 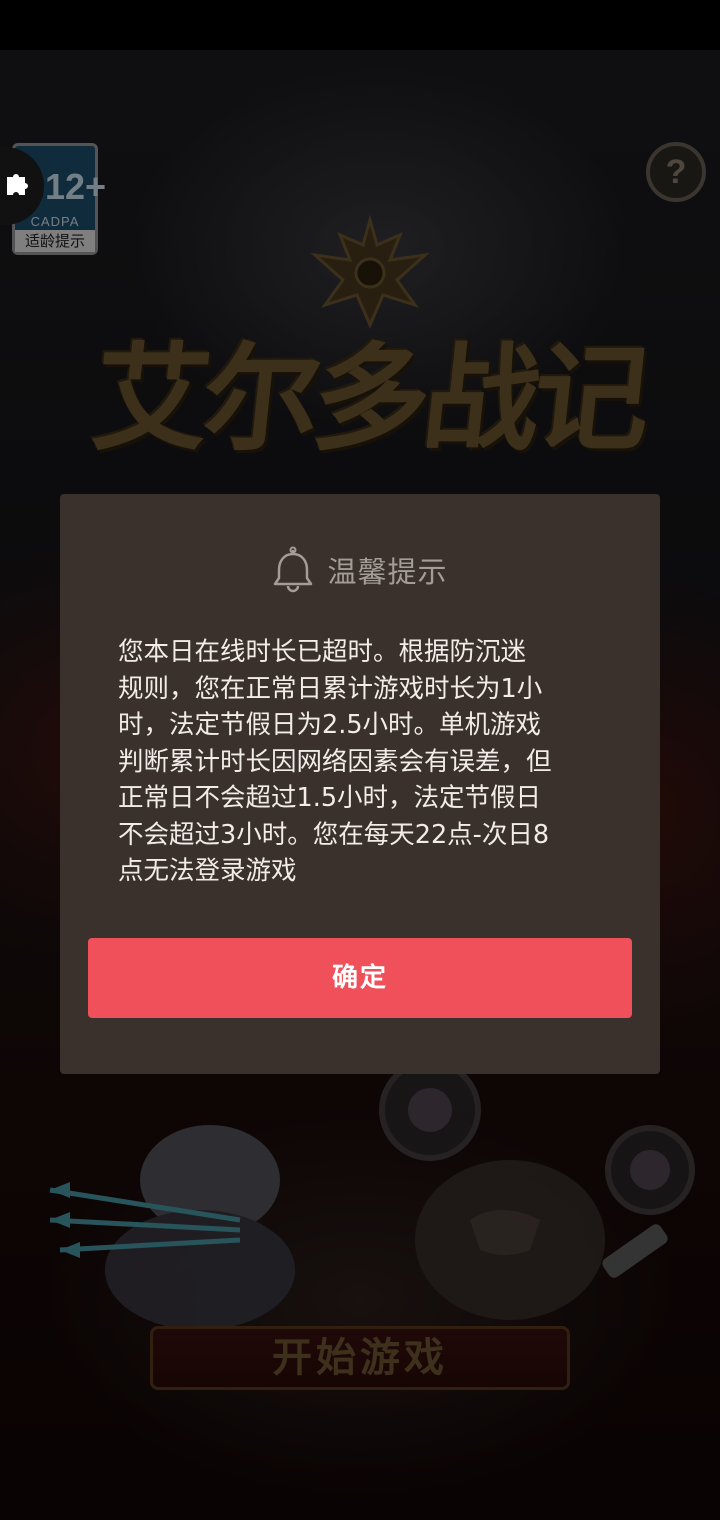 I want to click on puzzle-icon, so click(x=17, y=184).